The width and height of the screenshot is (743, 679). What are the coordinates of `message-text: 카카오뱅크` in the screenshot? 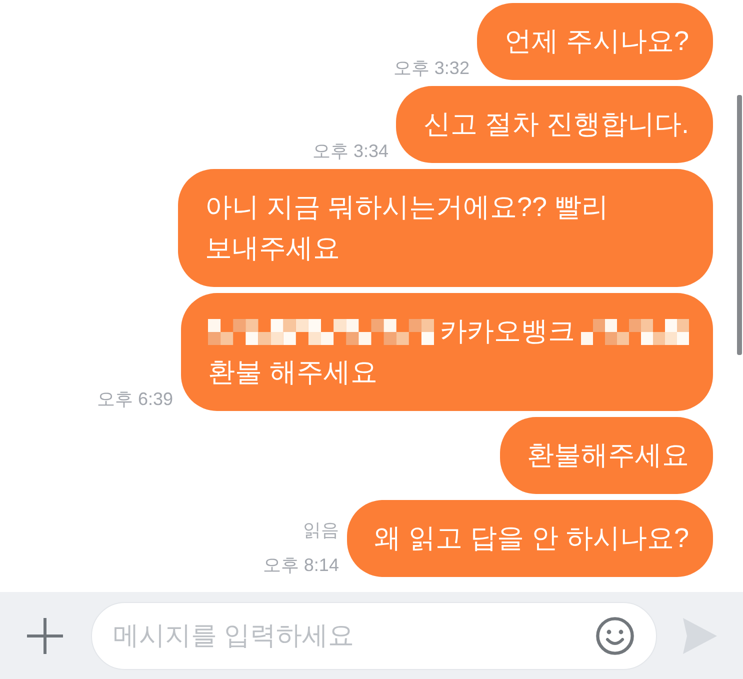 It's located at (507, 331).